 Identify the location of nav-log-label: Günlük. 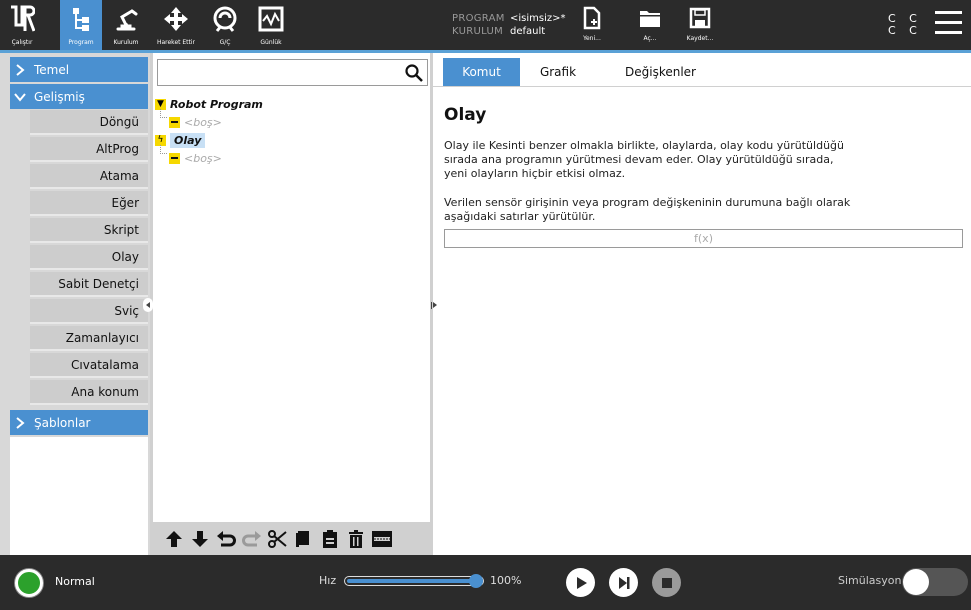
(271, 42).